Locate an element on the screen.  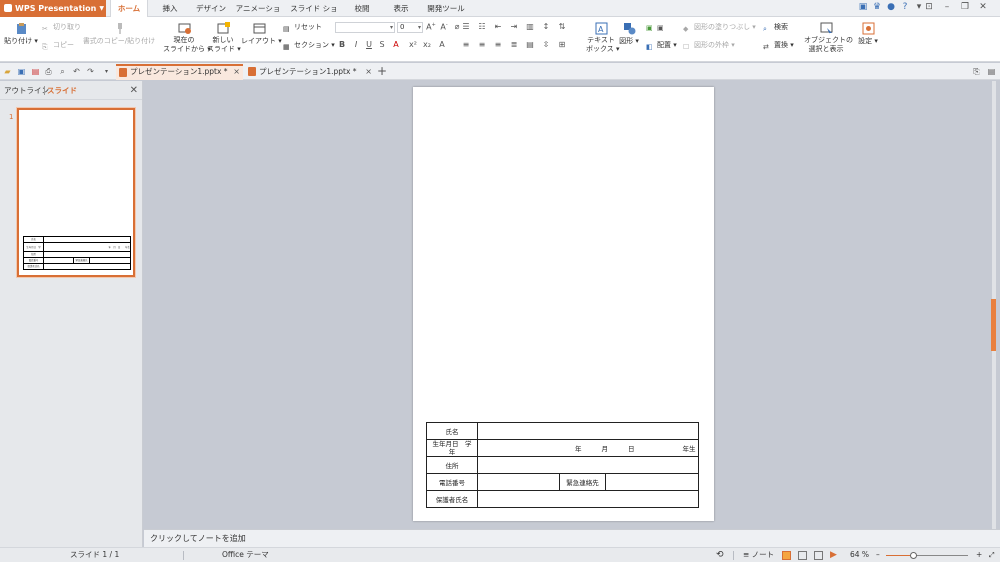
tab-slideshow: スライド ショー is located at coordinates (314, 15).